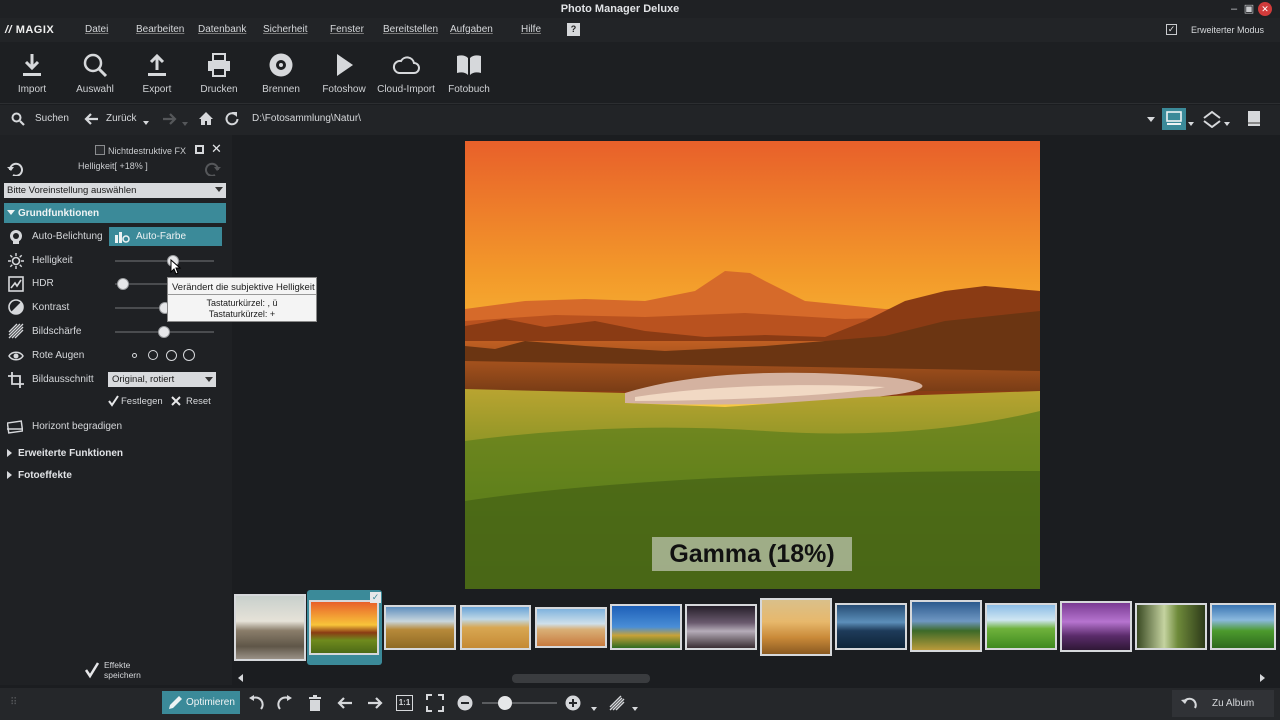  What do you see at coordinates (871, 626) in the screenshot?
I see `thumbnail-pier` at bounding box center [871, 626].